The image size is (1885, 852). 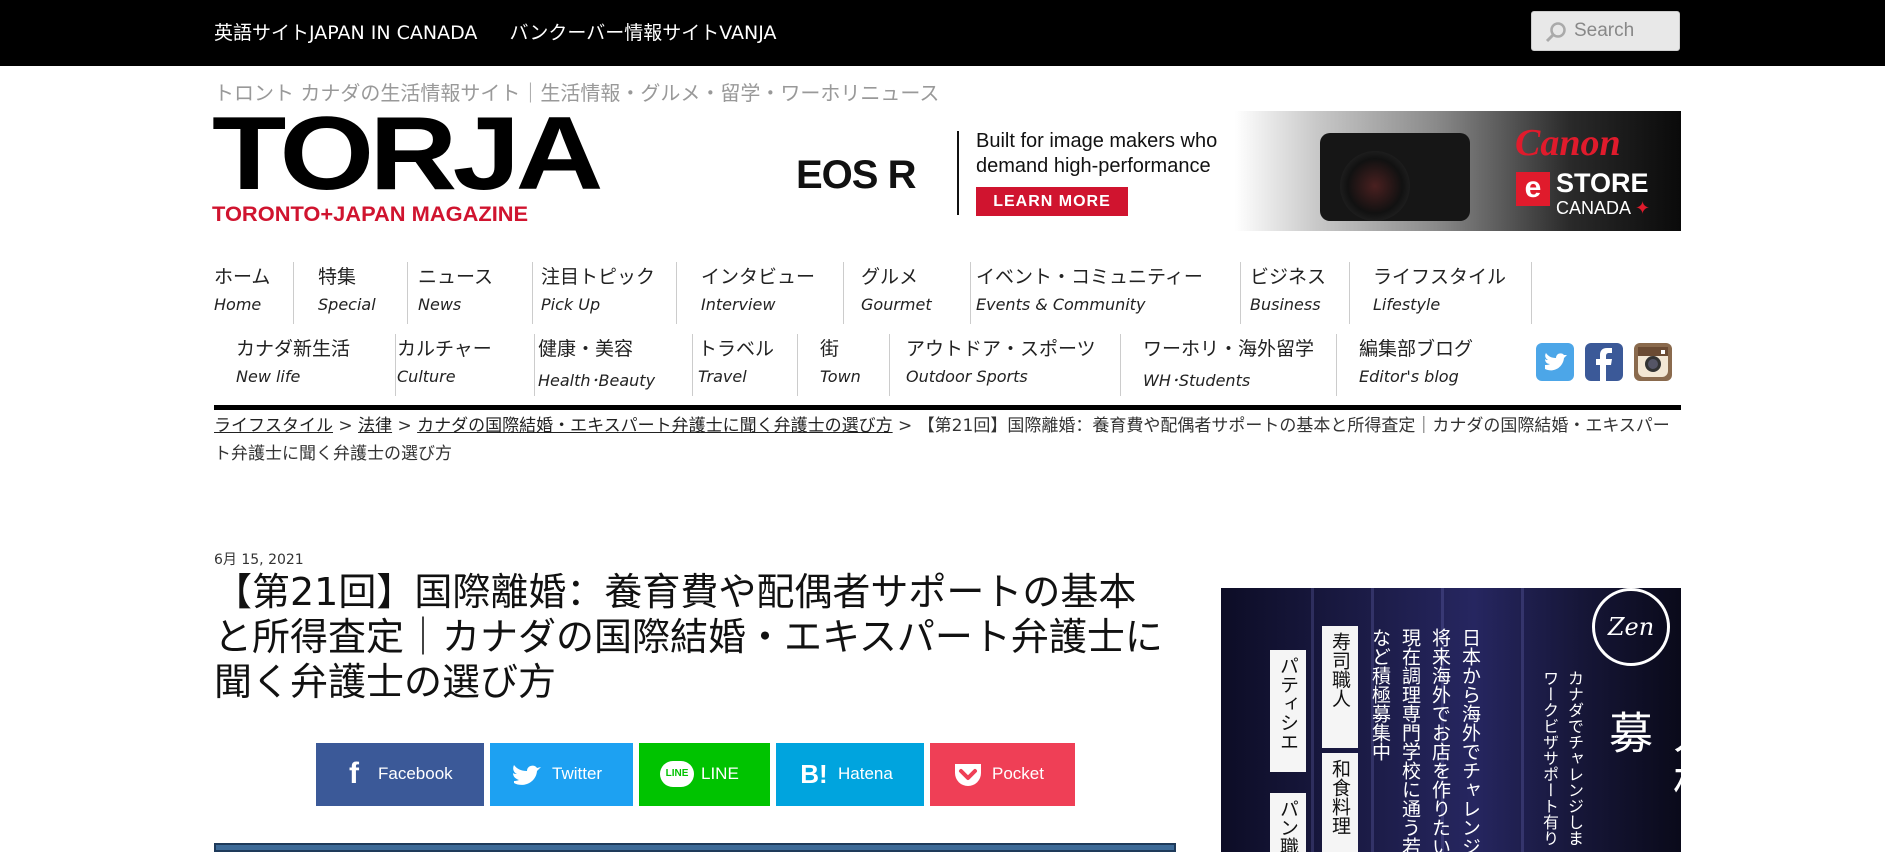 I want to click on share-facebook-button: f Facebook, so click(x=400, y=774).